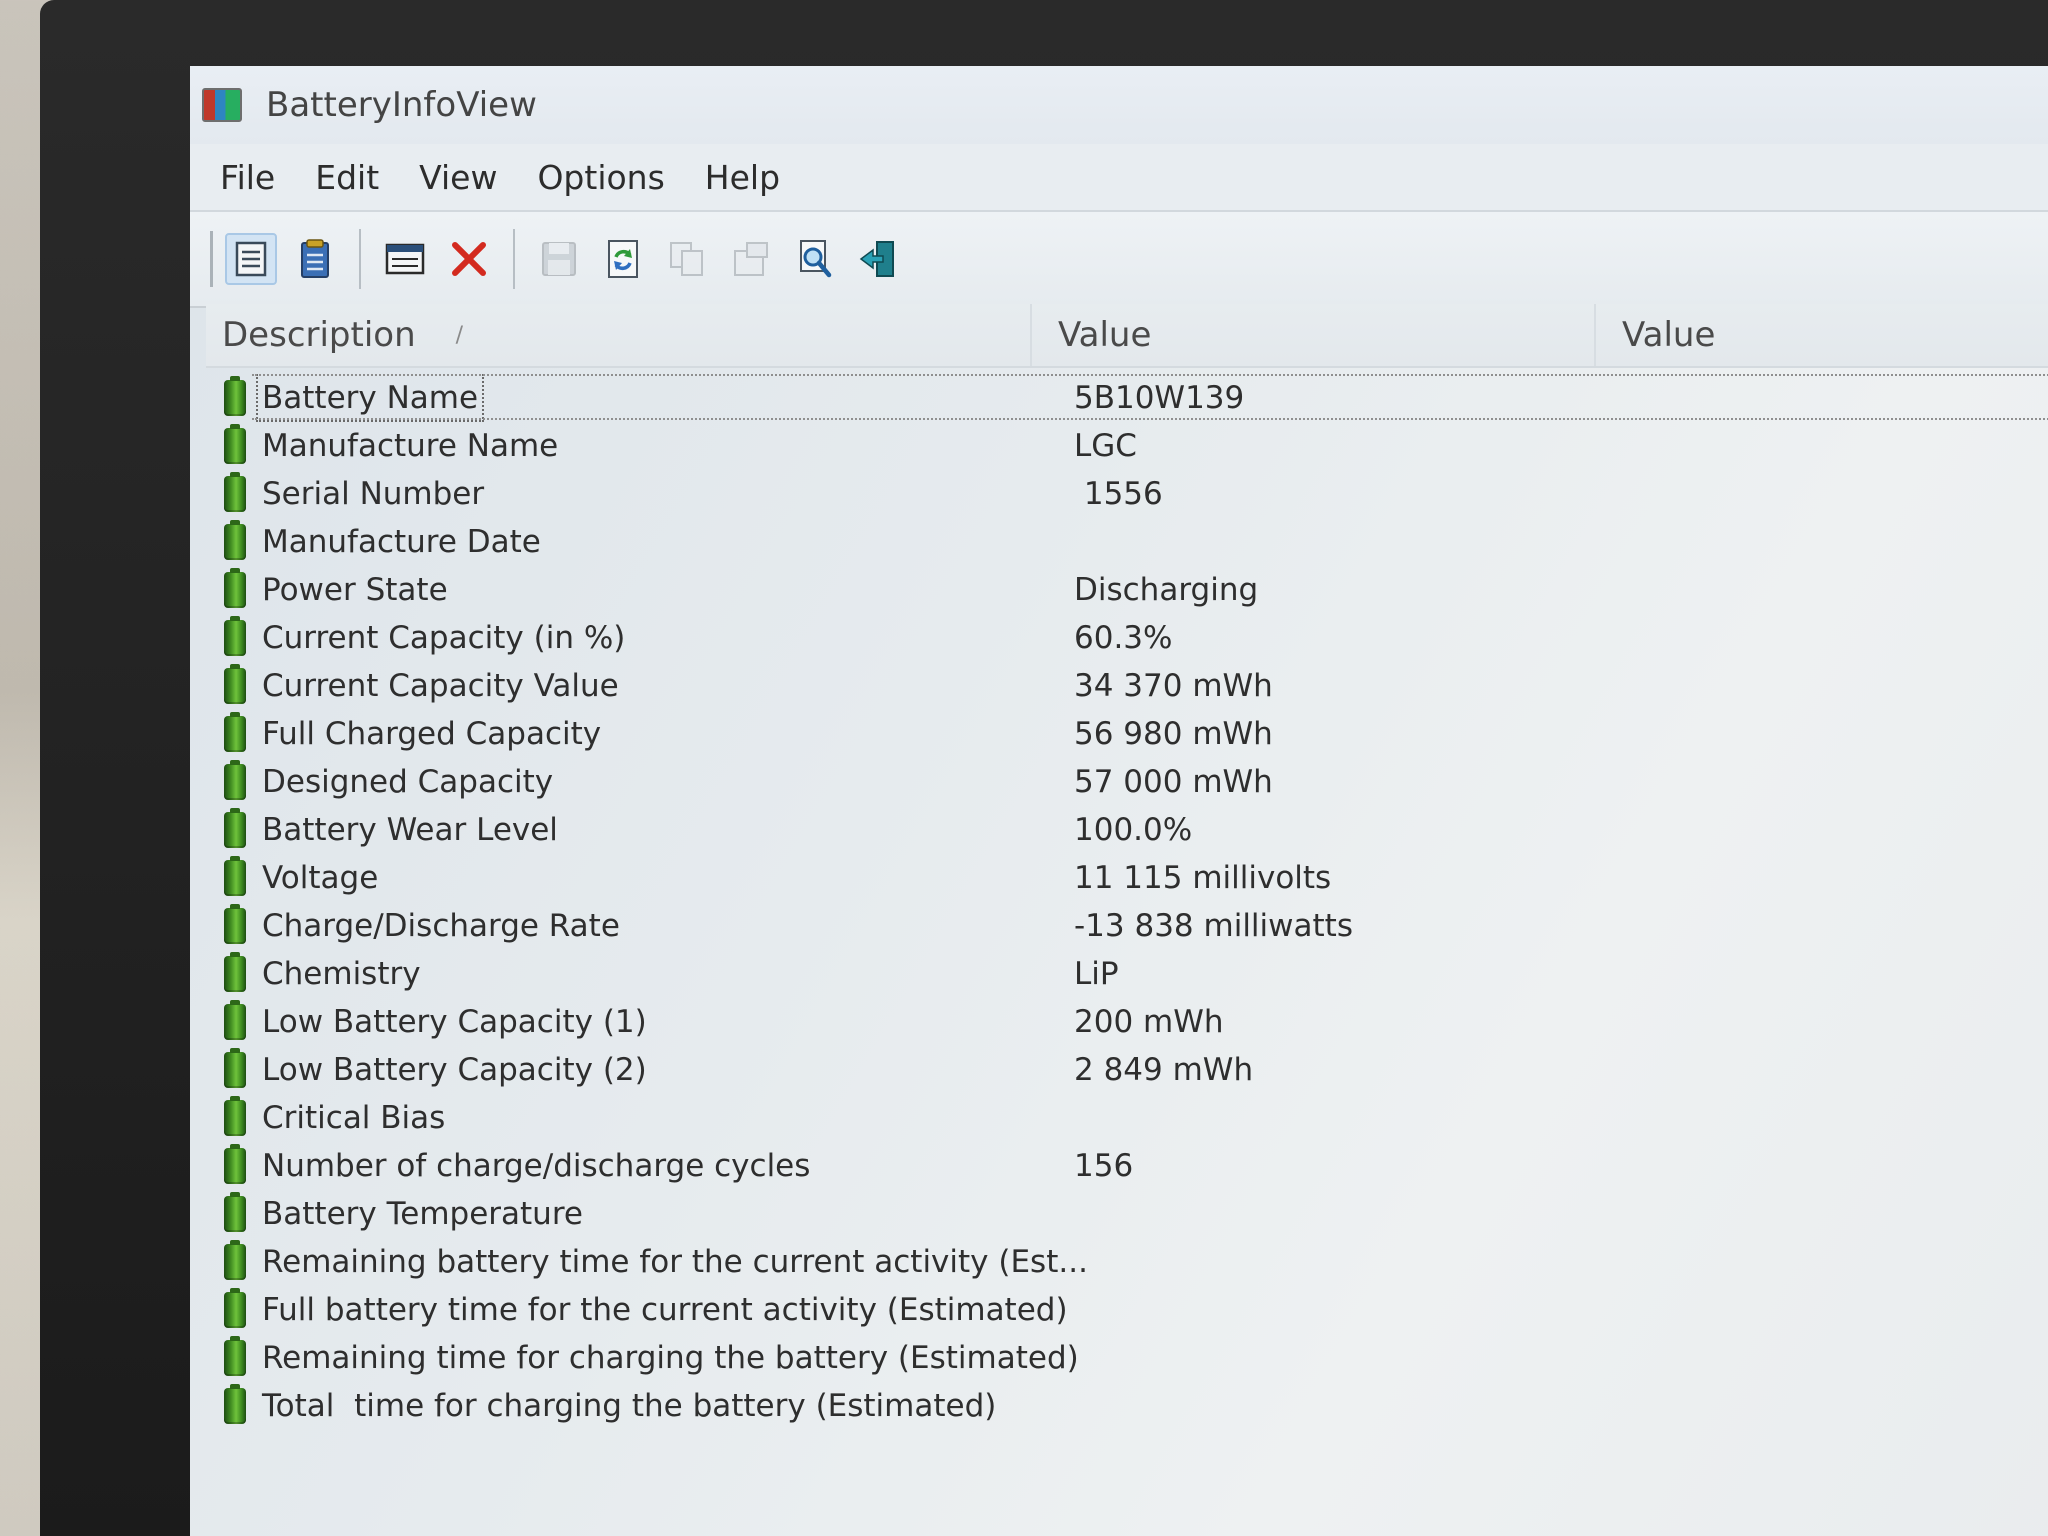 Image resolution: width=2048 pixels, height=1536 pixels. Describe the element at coordinates (354, 1118) in the screenshot. I see `row-description: Critical Bias` at that location.